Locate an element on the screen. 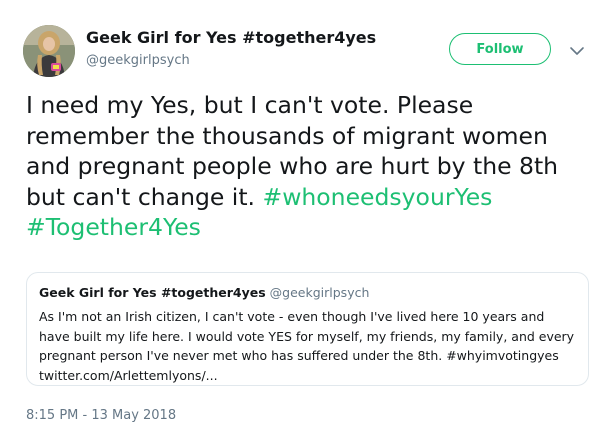  hashtag-link: #Together4Yes is located at coordinates (113, 227).